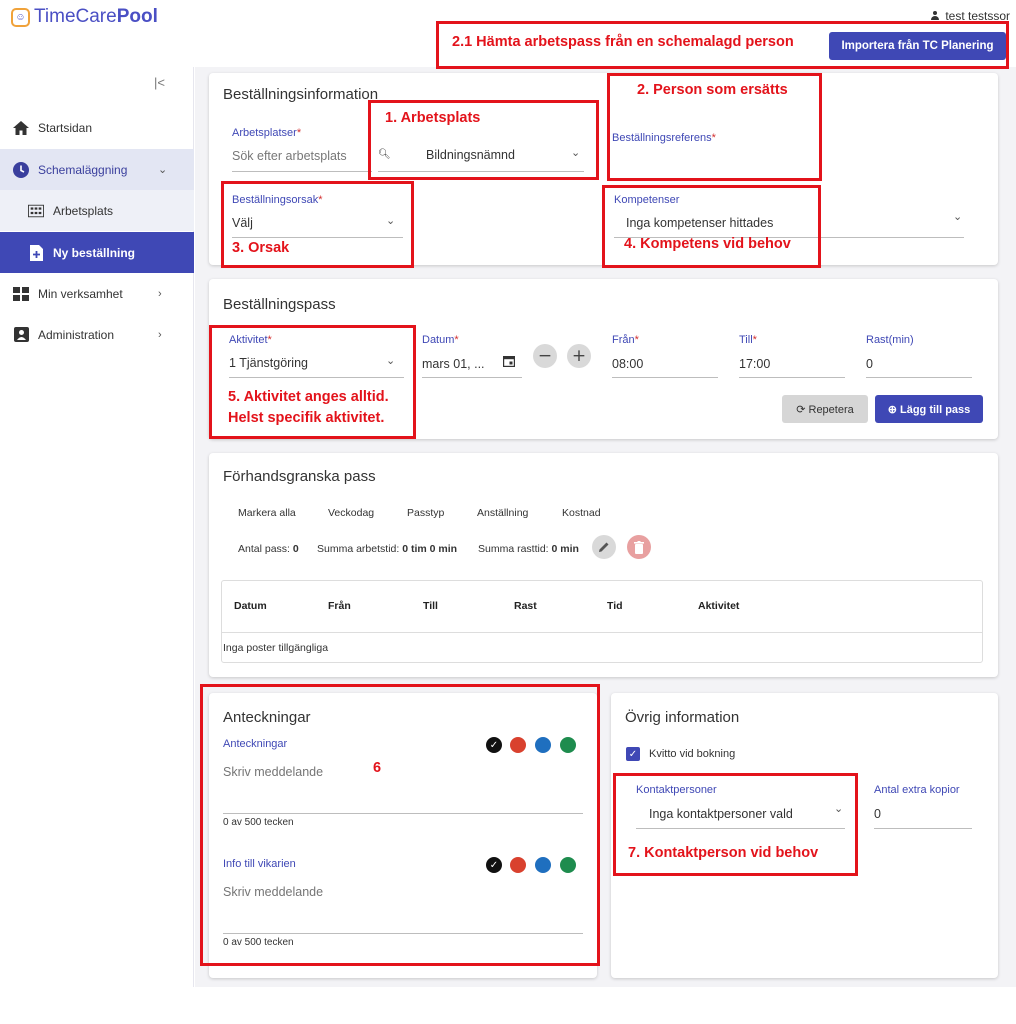  I want to click on logo-text-bold: Pool, so click(137, 16).